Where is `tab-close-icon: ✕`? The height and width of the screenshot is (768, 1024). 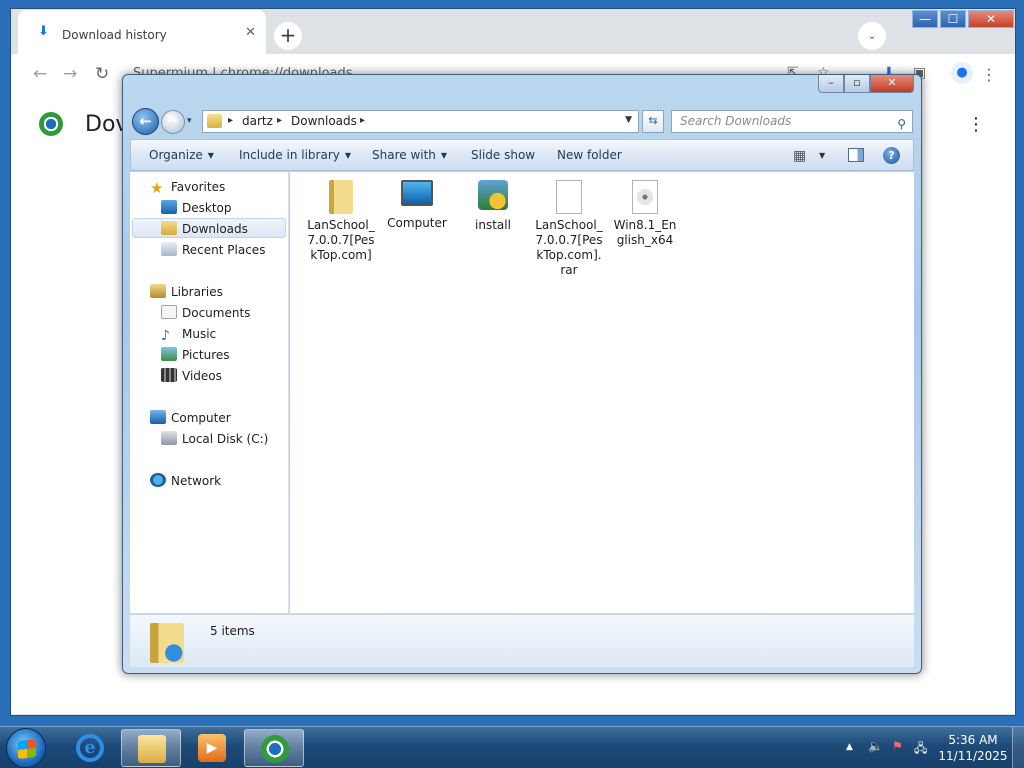 tab-close-icon: ✕ is located at coordinates (250, 32).